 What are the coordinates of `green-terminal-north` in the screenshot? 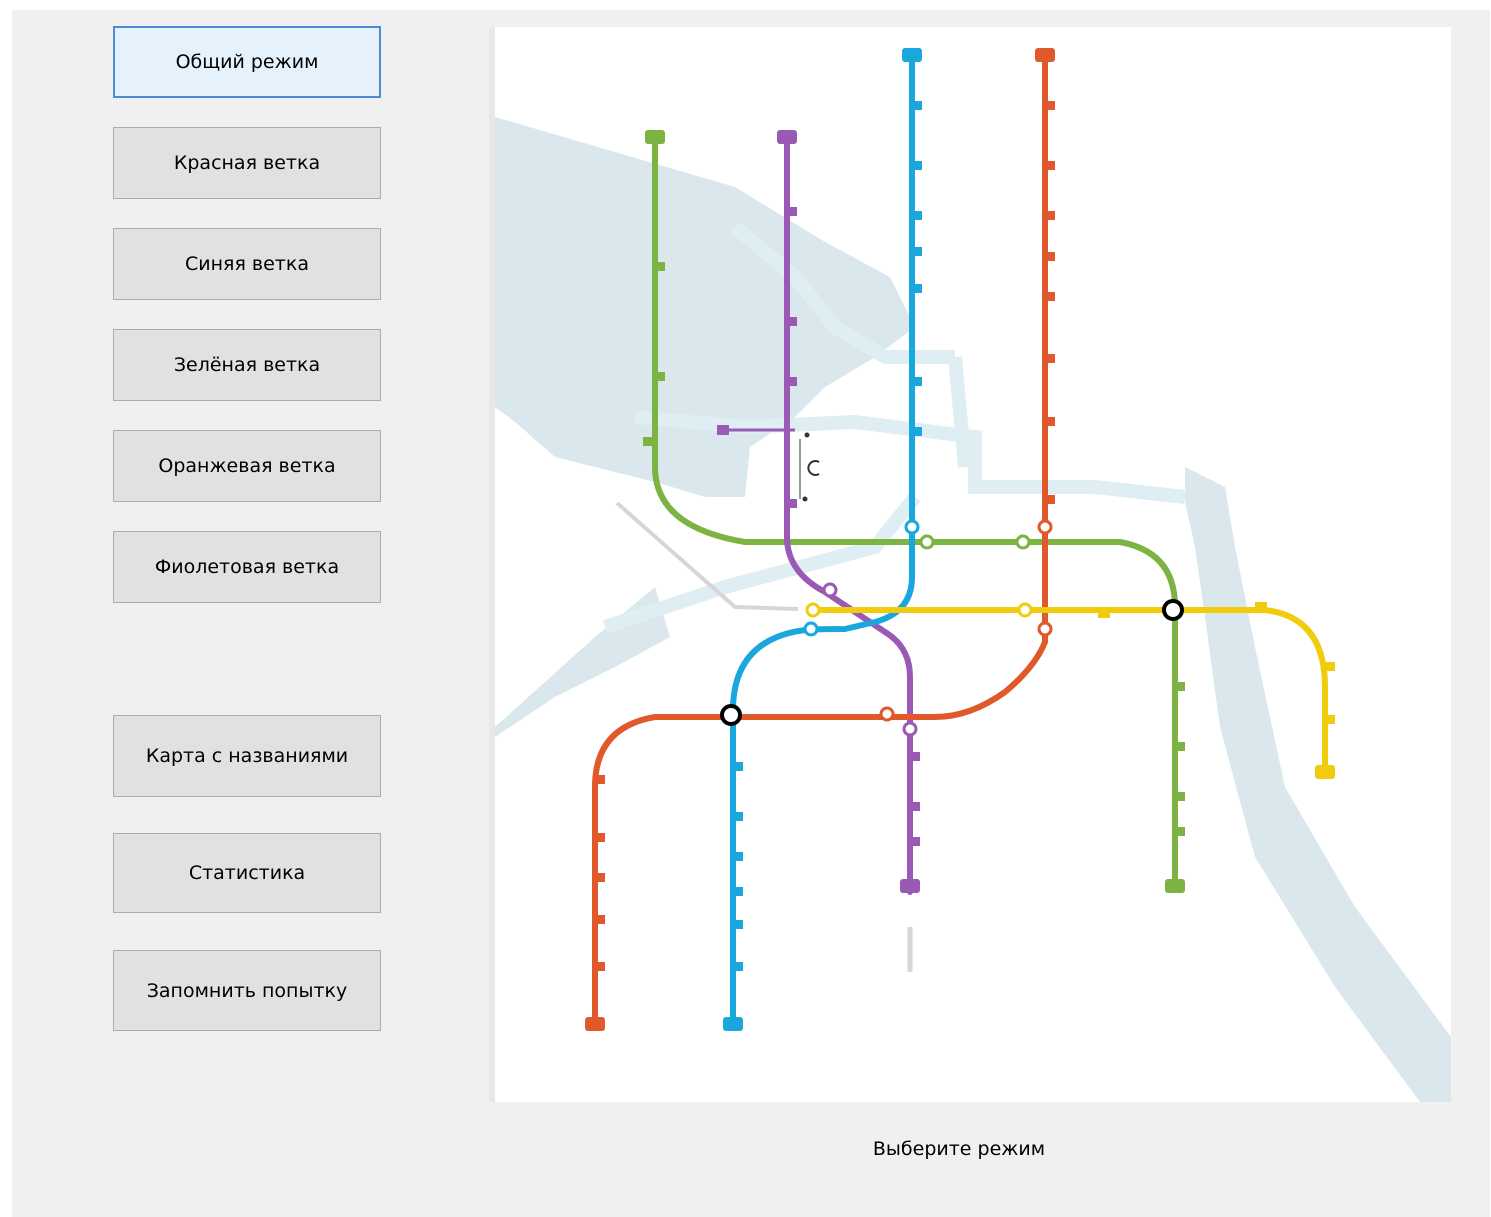 It's located at (655, 137).